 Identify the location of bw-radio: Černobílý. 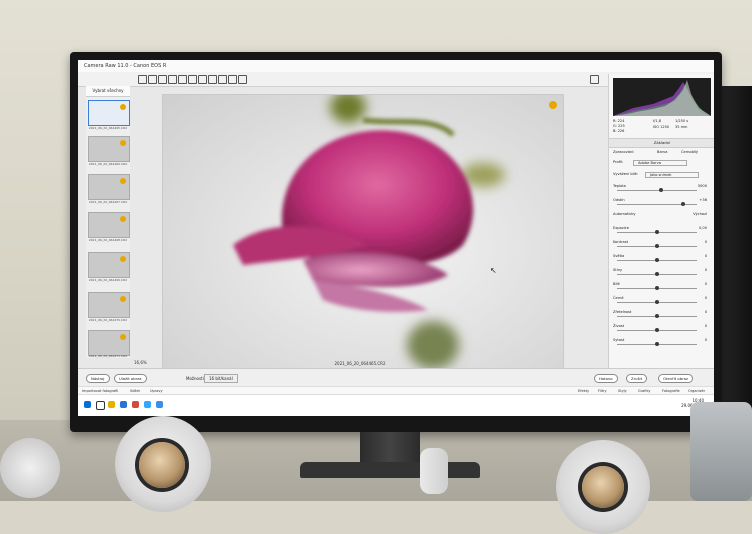
(689, 152).